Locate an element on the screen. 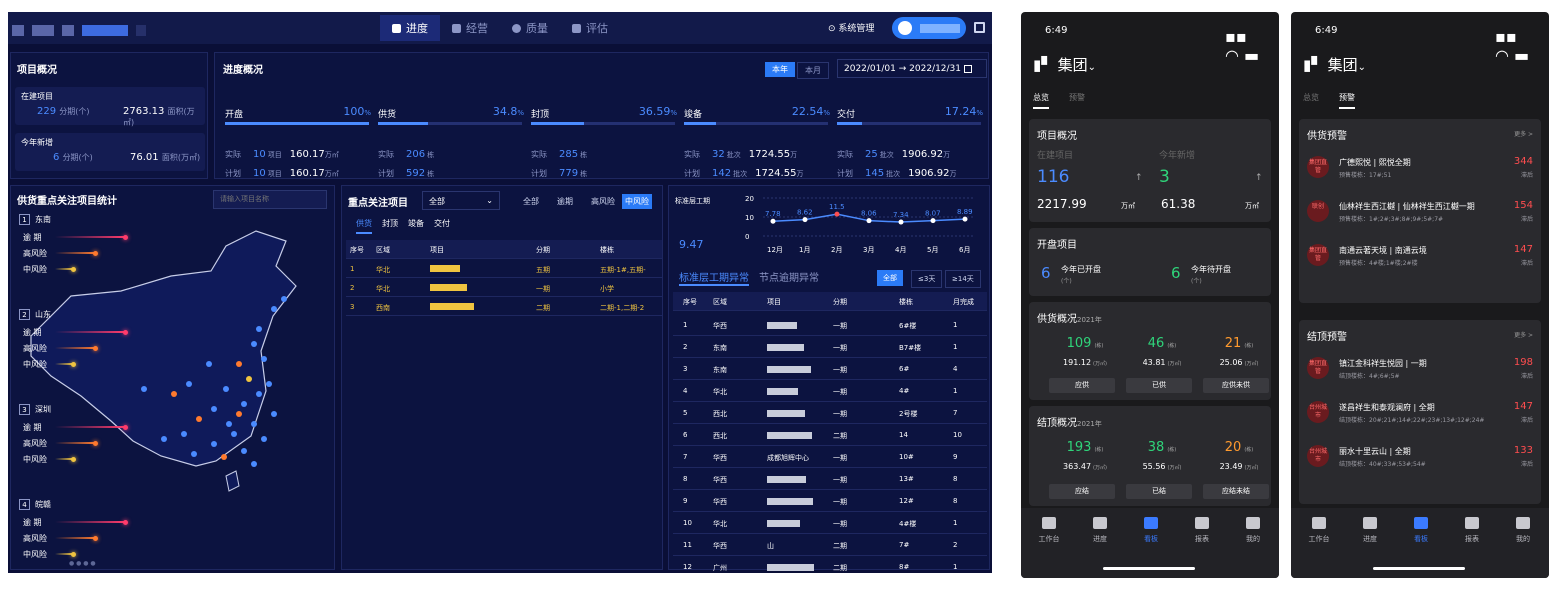 The height and width of the screenshot is (594, 1557). focus-tab-3: 交付 is located at coordinates (442, 225).